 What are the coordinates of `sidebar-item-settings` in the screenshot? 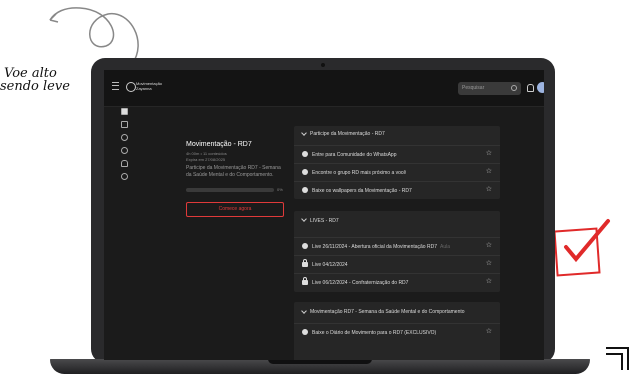 It's located at (125, 176).